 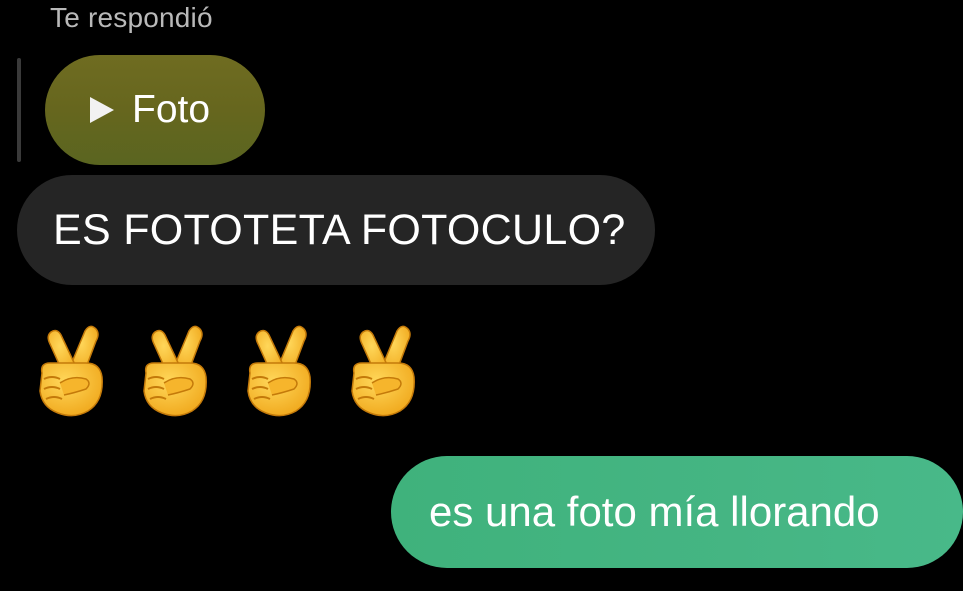 I want to click on quoted-message-text: Foto, so click(x=171, y=109).